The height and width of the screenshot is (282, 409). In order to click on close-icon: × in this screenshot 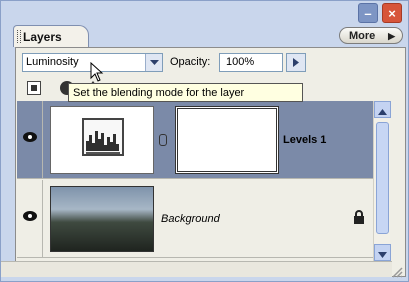, I will do `click(392, 13)`.